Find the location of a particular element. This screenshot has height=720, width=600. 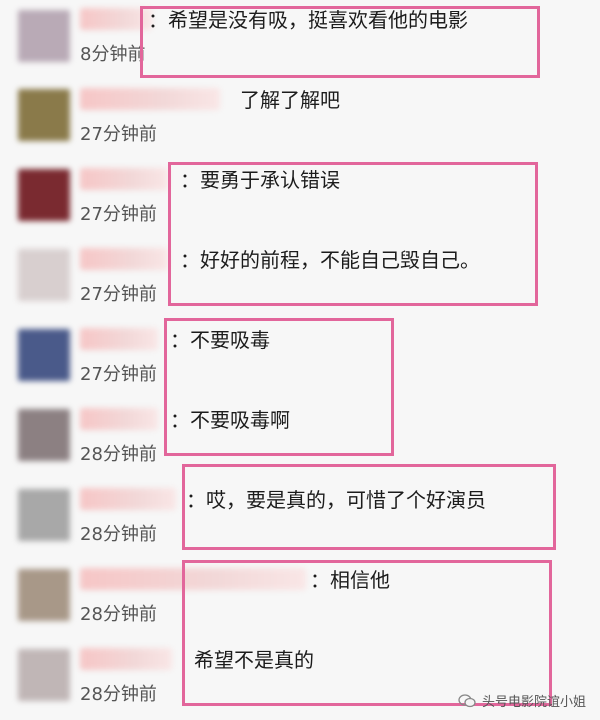

comment-text: ：要勇于承认错误 is located at coordinates (260, 180).